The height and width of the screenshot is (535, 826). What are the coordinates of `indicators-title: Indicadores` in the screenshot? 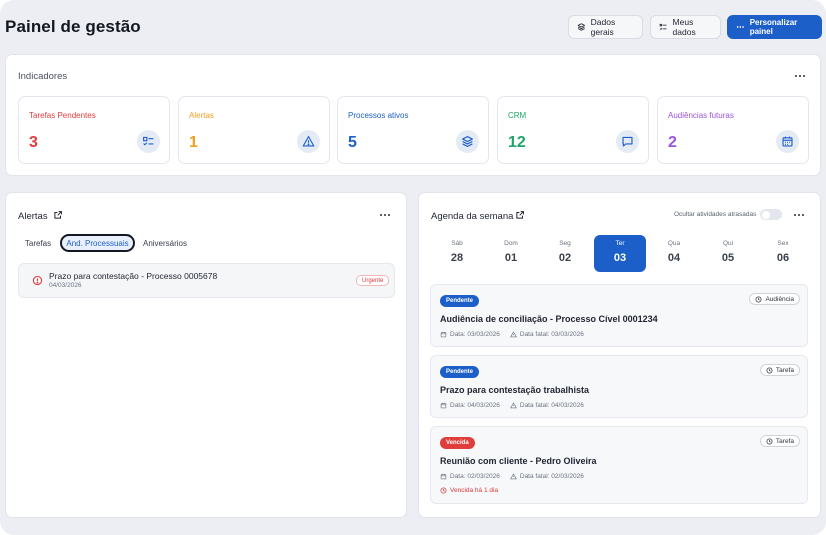 It's located at (43, 76).